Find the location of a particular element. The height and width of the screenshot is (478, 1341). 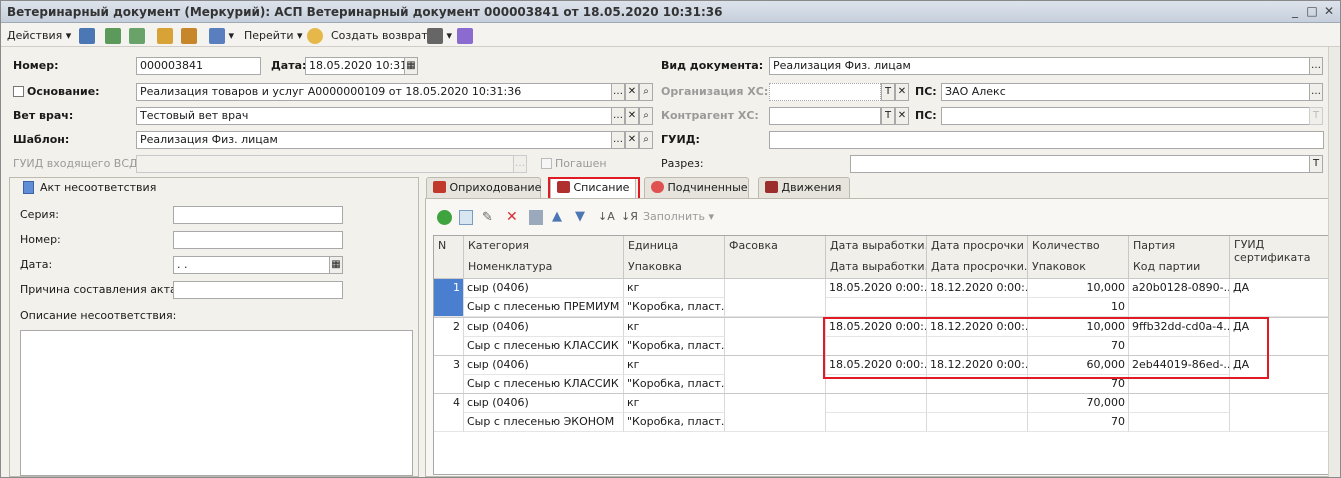

act-number-field is located at coordinates (258, 240).